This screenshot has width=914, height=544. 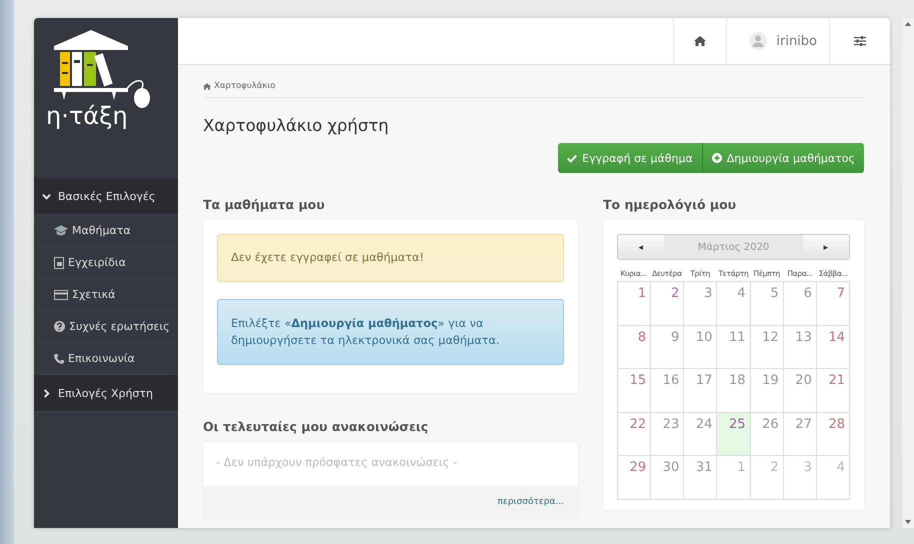 I want to click on next-month-button: ▸, so click(x=826, y=247).